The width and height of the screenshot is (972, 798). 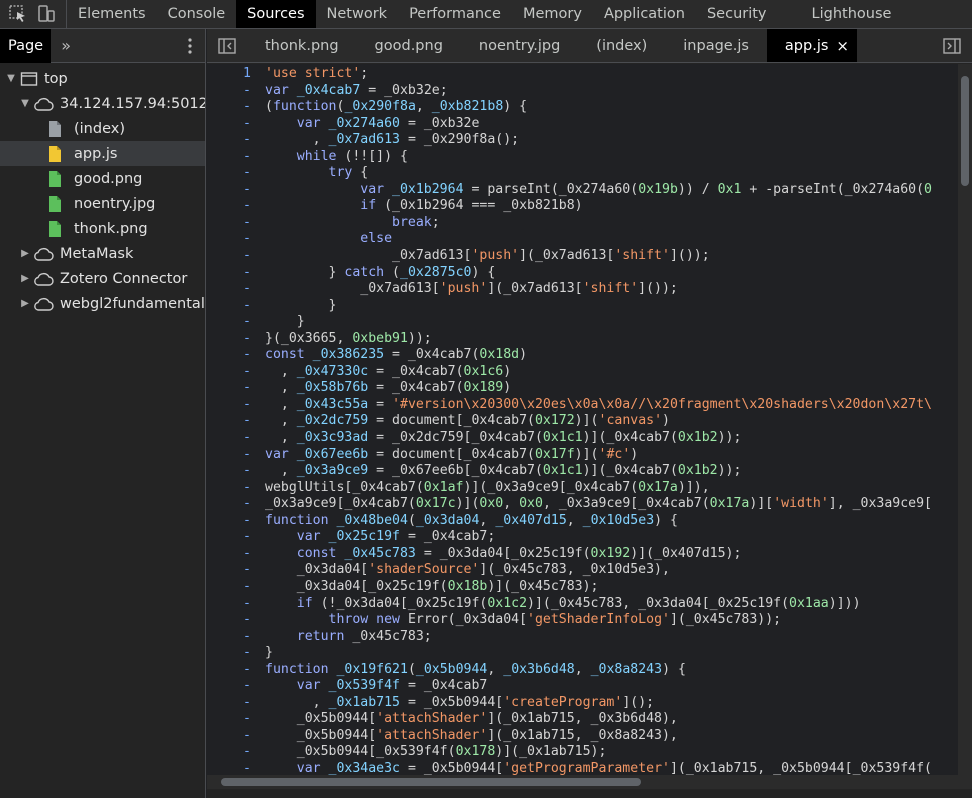 What do you see at coordinates (952, 45) in the screenshot?
I see `toggle-debugger-icon` at bounding box center [952, 45].